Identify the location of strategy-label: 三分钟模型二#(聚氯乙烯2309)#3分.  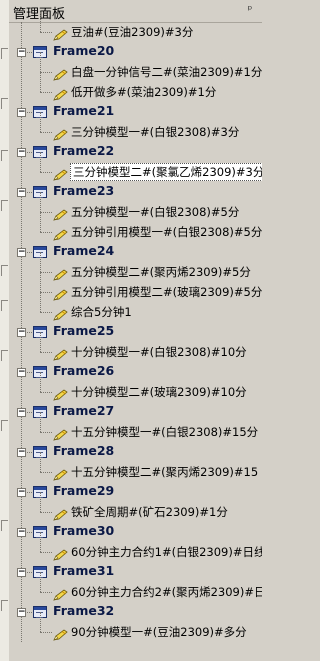
(166, 172).